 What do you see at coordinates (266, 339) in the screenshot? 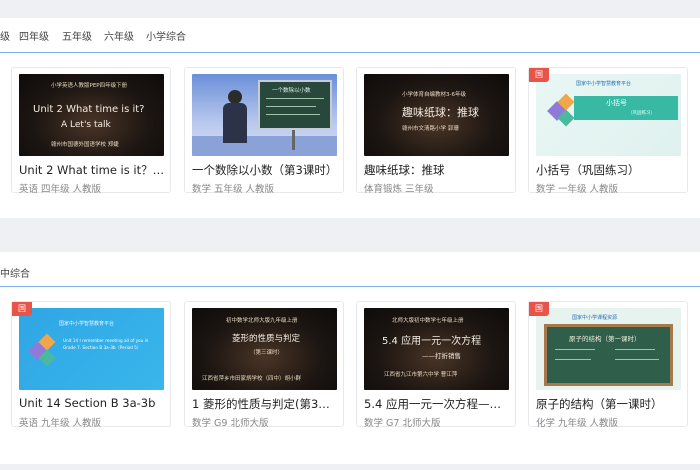
I see `thumb-line: 菱形的性质与判定` at bounding box center [266, 339].